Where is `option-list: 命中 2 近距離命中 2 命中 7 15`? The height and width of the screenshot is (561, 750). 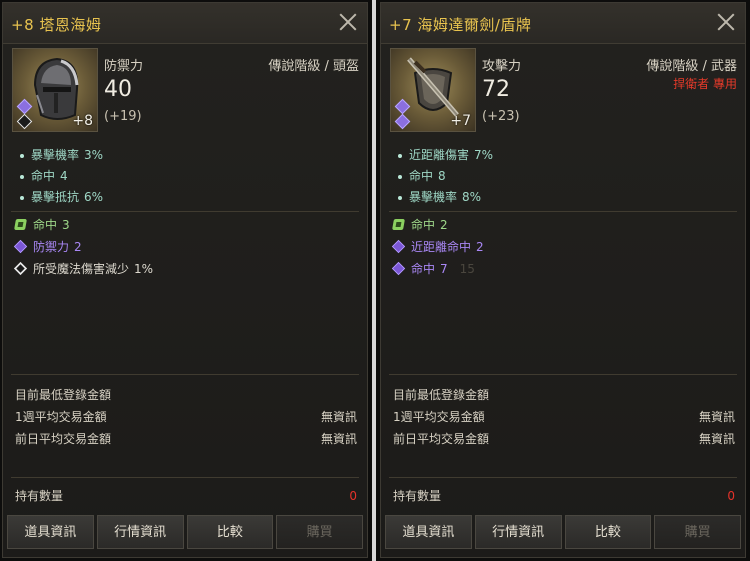 option-list: 命中 2 近距離命中 2 命中 7 15 is located at coordinates (437, 247).